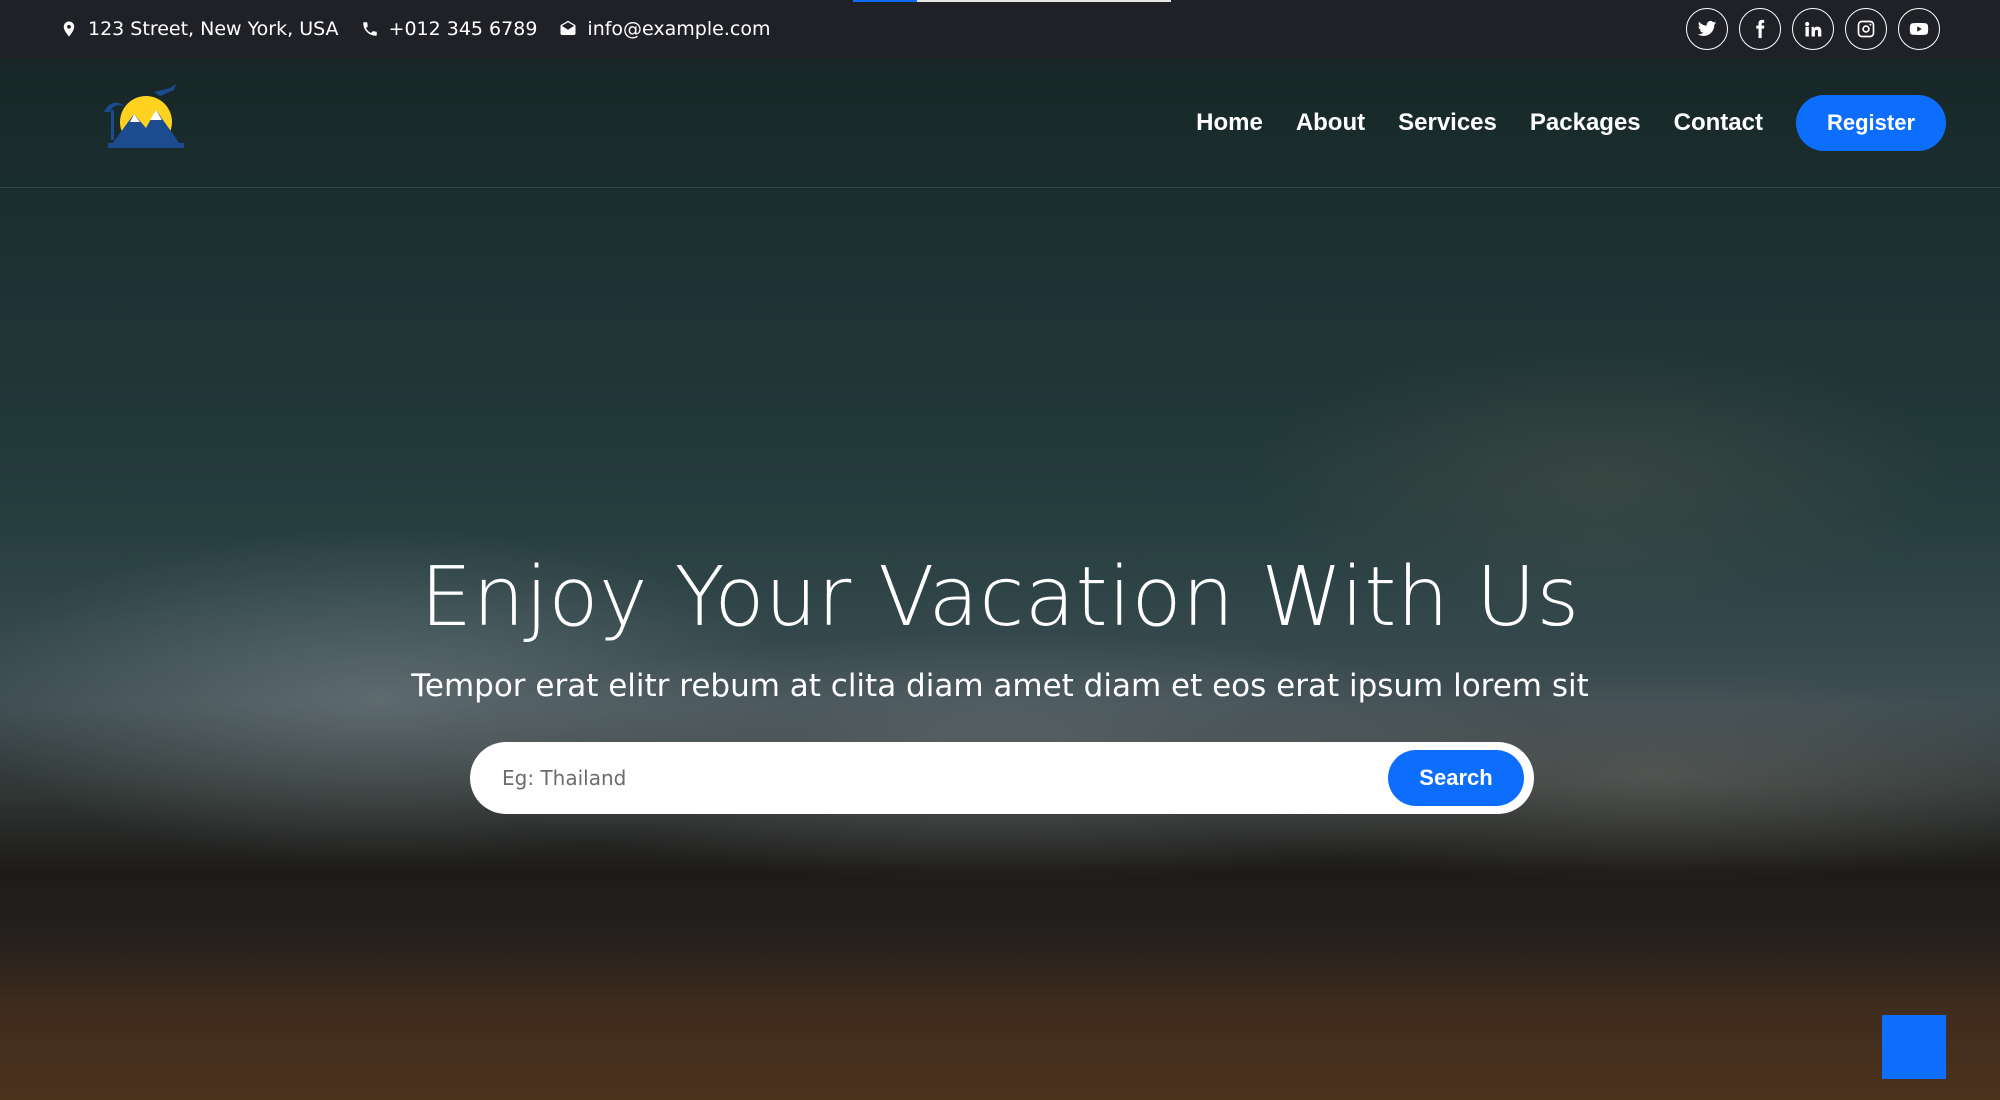 The height and width of the screenshot is (1100, 2000). I want to click on nav-about: About, so click(1330, 123).